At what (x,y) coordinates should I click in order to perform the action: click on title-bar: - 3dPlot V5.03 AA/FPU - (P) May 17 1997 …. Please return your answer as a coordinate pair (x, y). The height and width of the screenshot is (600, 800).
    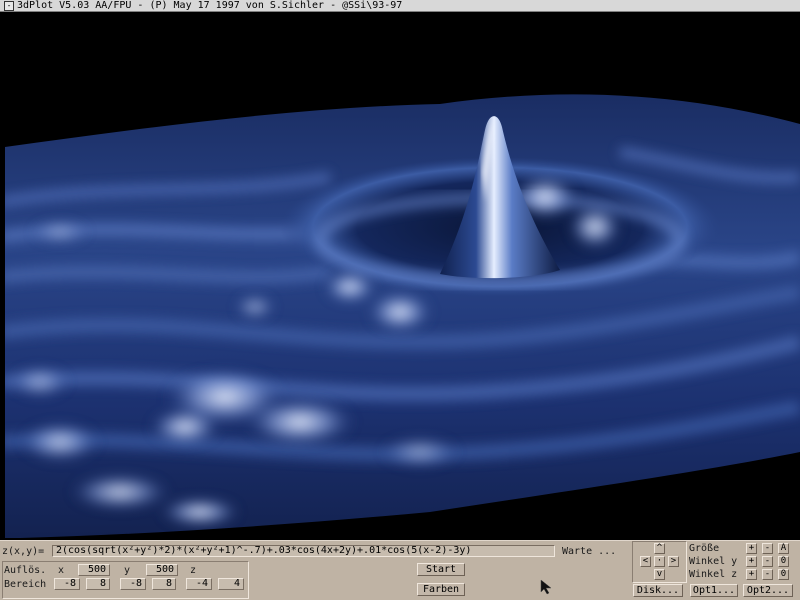
    Looking at the image, I should click on (400, 6).